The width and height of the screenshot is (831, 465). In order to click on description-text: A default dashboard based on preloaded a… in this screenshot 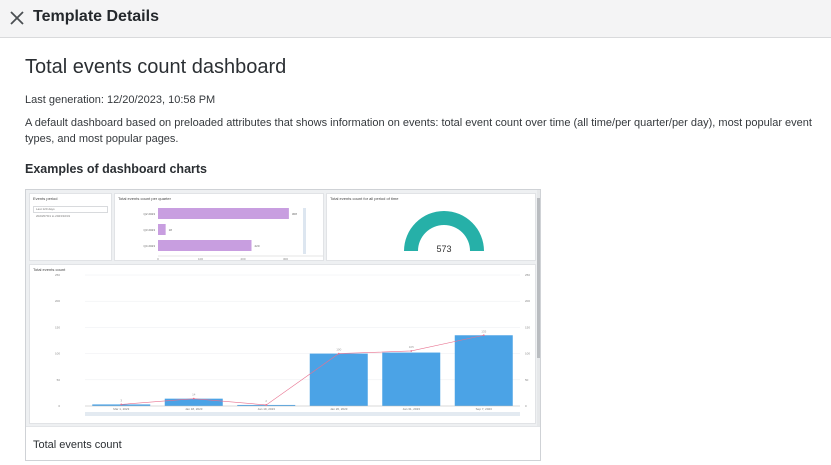, I will do `click(418, 131)`.